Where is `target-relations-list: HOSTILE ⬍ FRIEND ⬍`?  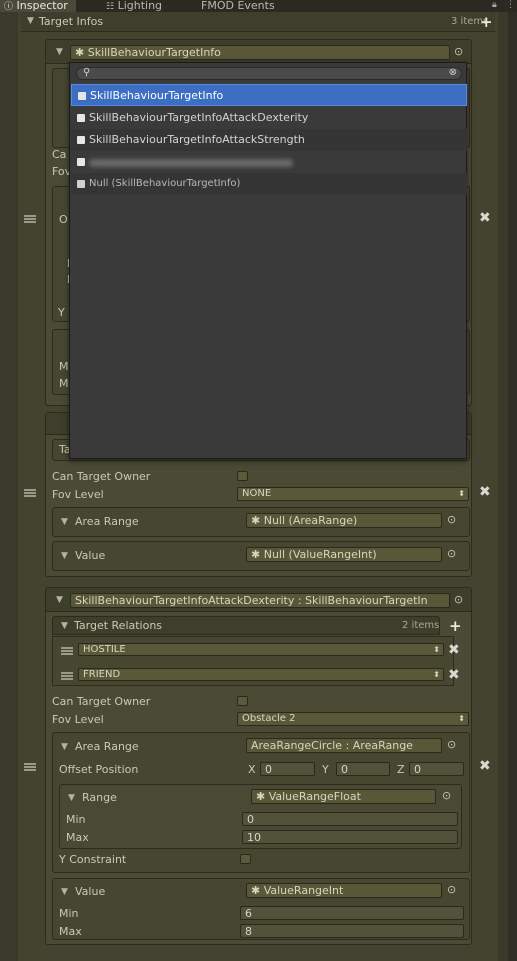 target-relations-list: HOSTILE ⬍ FRIEND ⬍ is located at coordinates (253, 661).